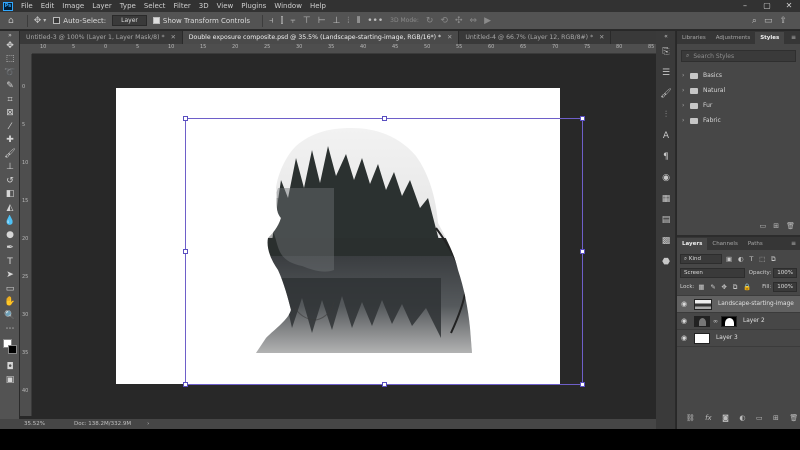 Image resolution: width=800 pixels, height=450 pixels. I want to click on align-top-icon: ⊤, so click(307, 21).